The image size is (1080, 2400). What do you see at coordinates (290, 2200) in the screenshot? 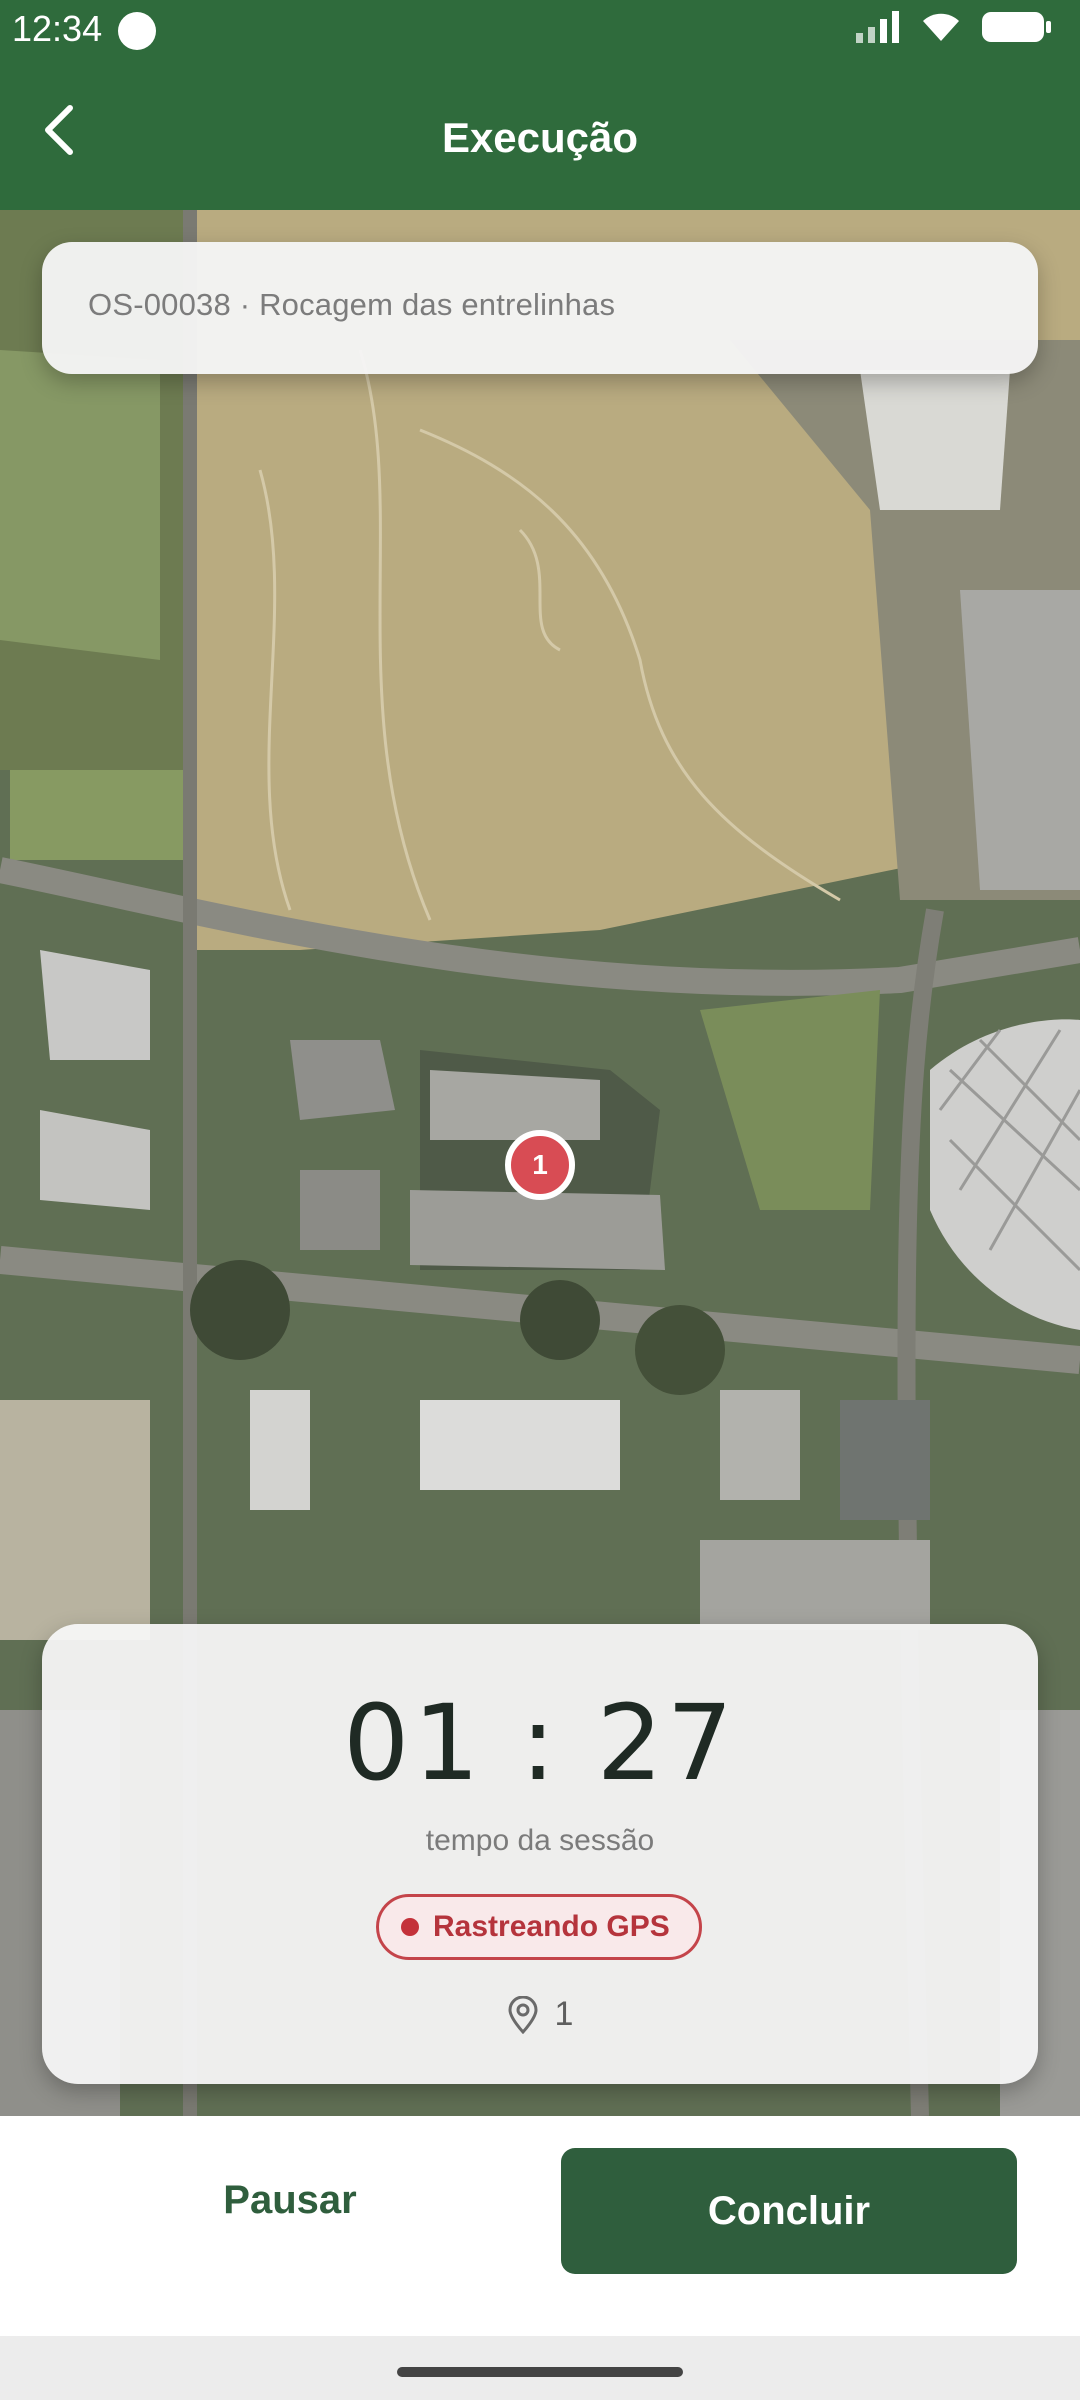
I see `pause-button: Pausar` at bounding box center [290, 2200].